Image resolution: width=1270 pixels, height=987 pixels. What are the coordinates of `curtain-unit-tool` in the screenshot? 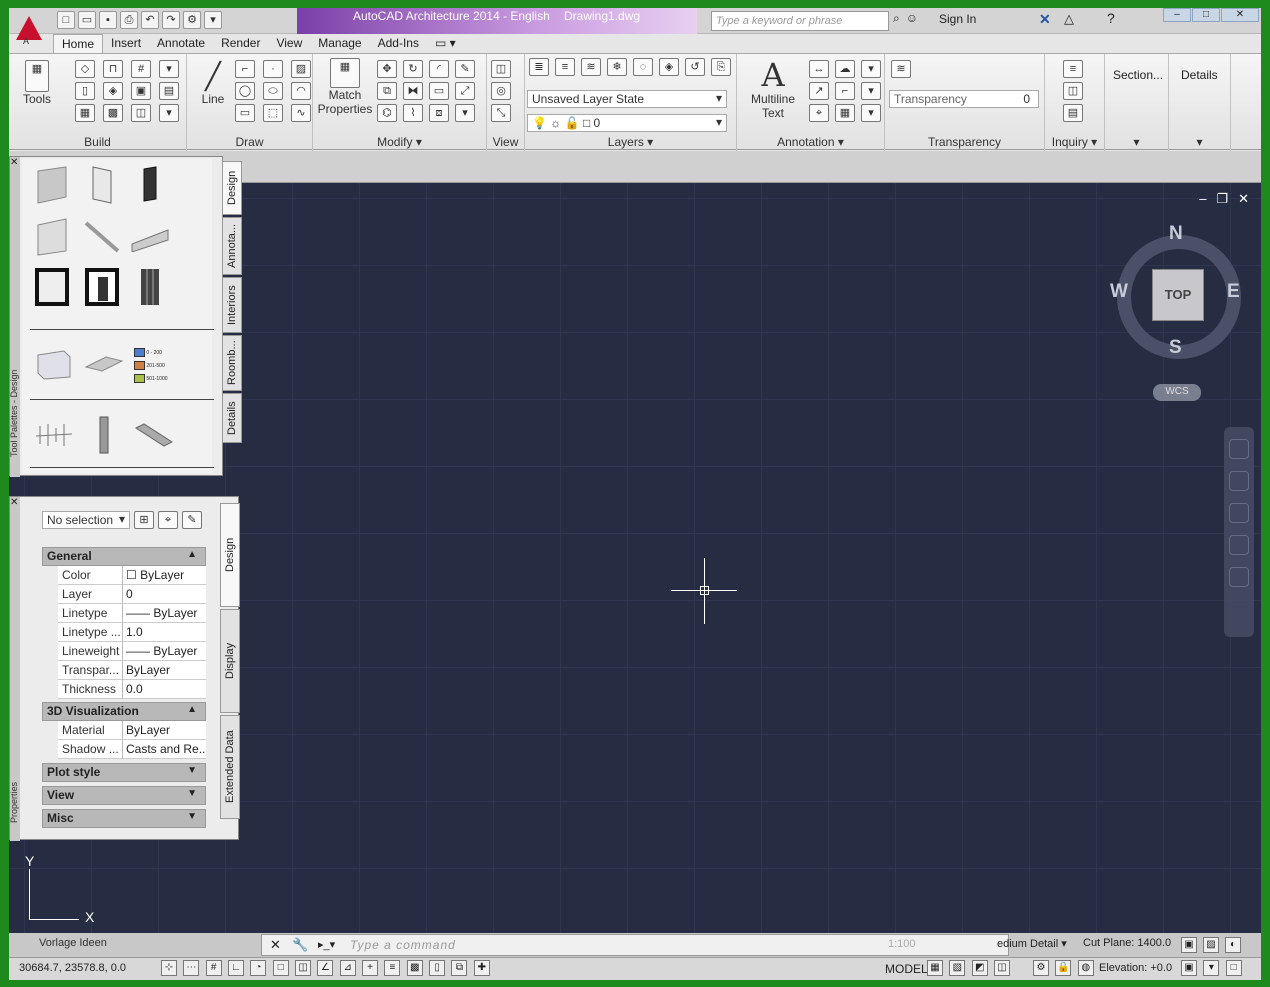 It's located at (150, 287).